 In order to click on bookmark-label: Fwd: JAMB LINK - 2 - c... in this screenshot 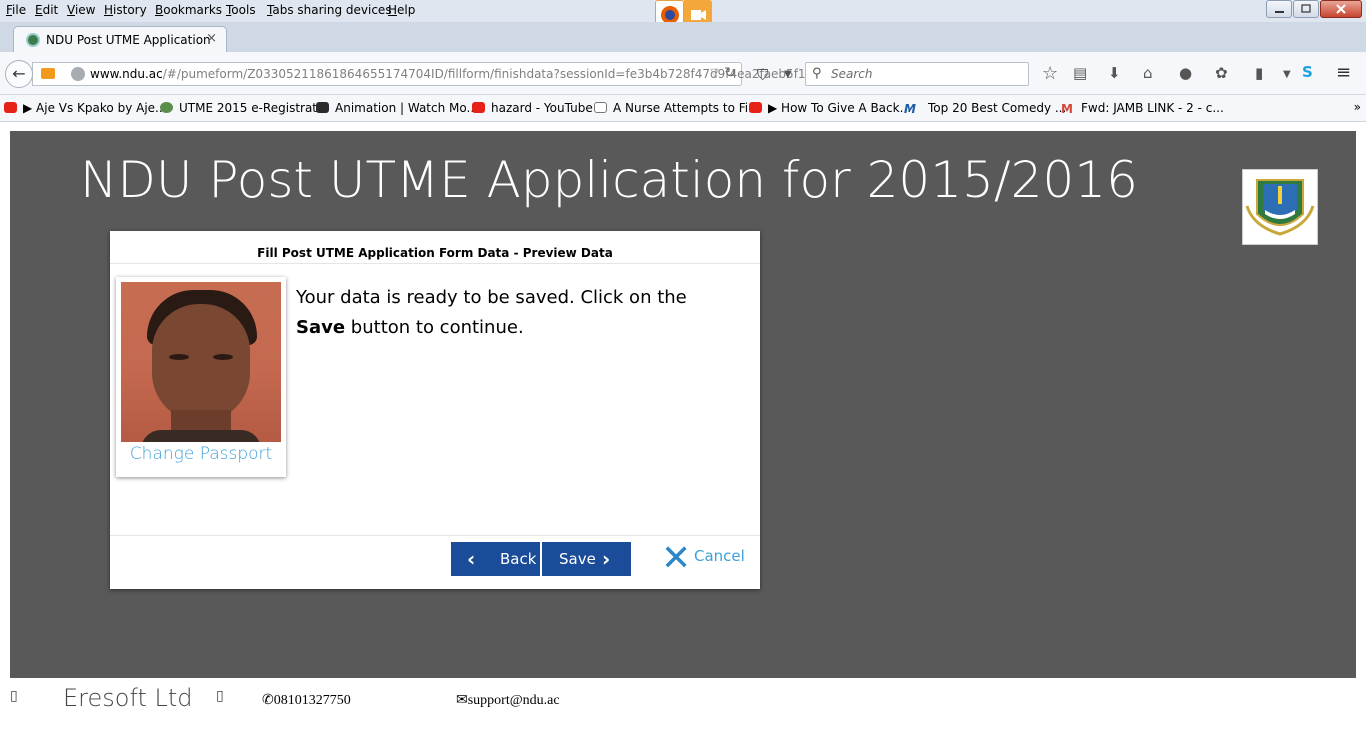, I will do `click(1152, 108)`.